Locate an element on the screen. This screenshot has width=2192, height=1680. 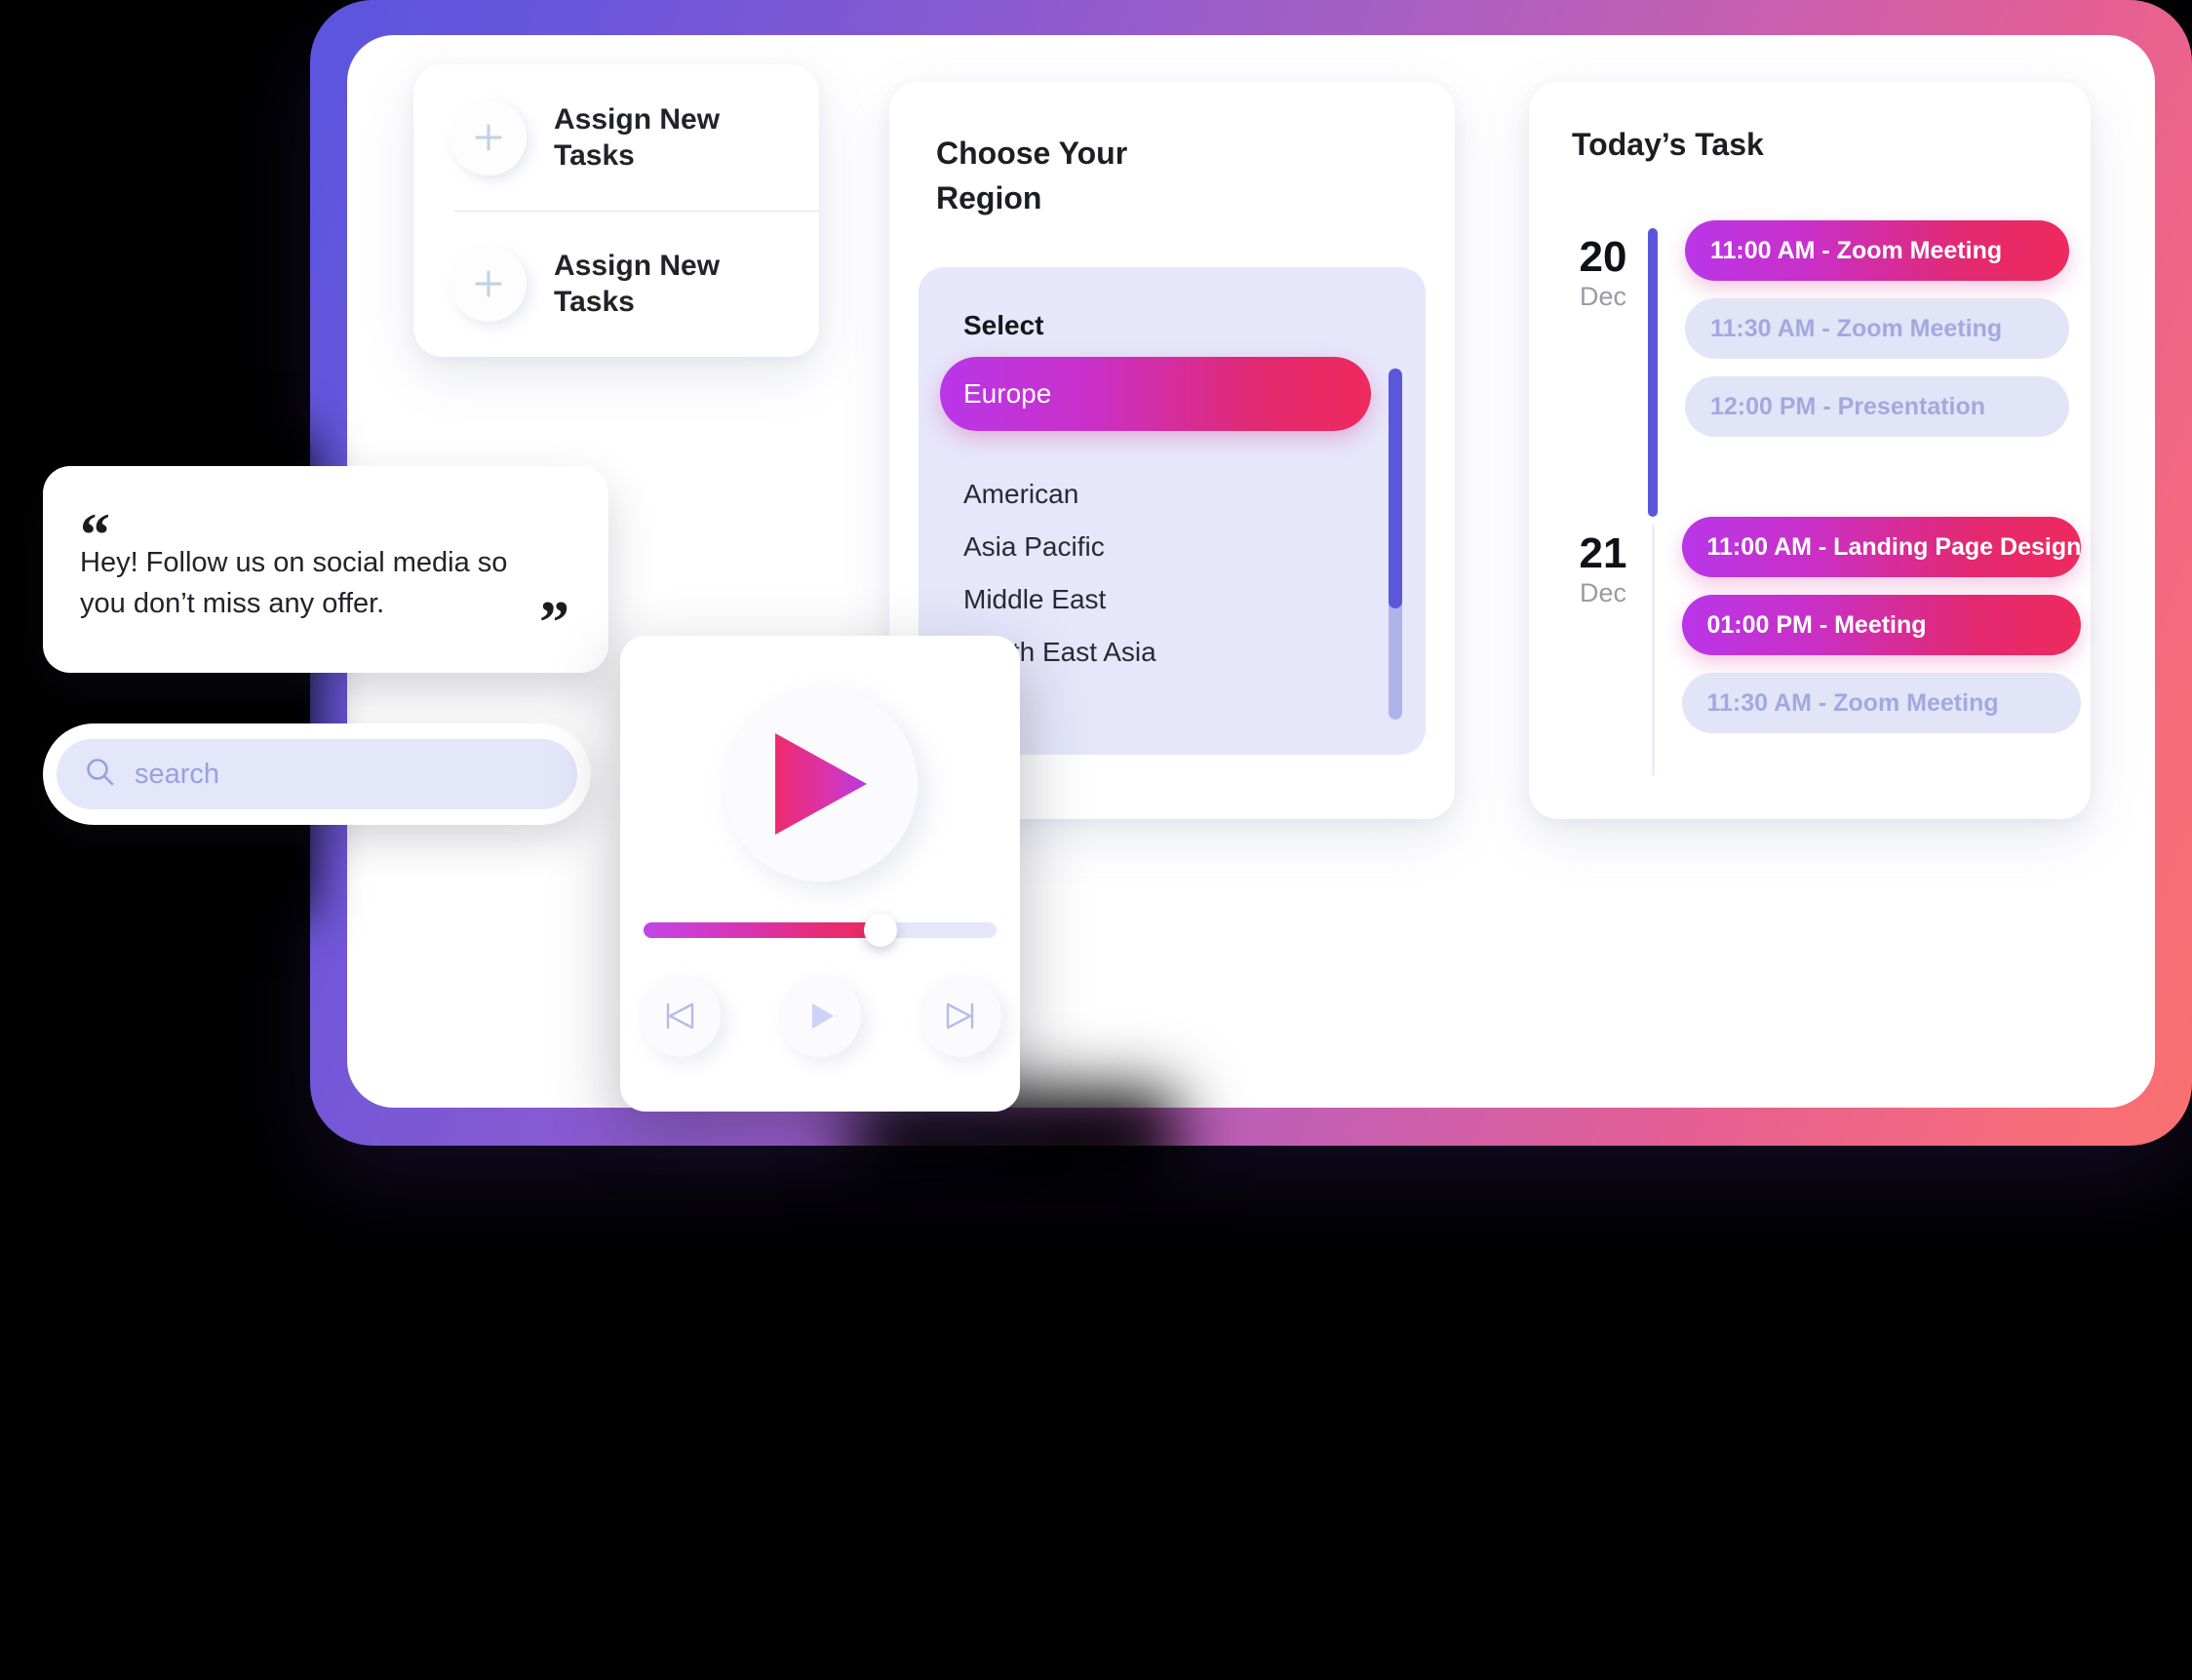
play-button-large is located at coordinates (820, 783).